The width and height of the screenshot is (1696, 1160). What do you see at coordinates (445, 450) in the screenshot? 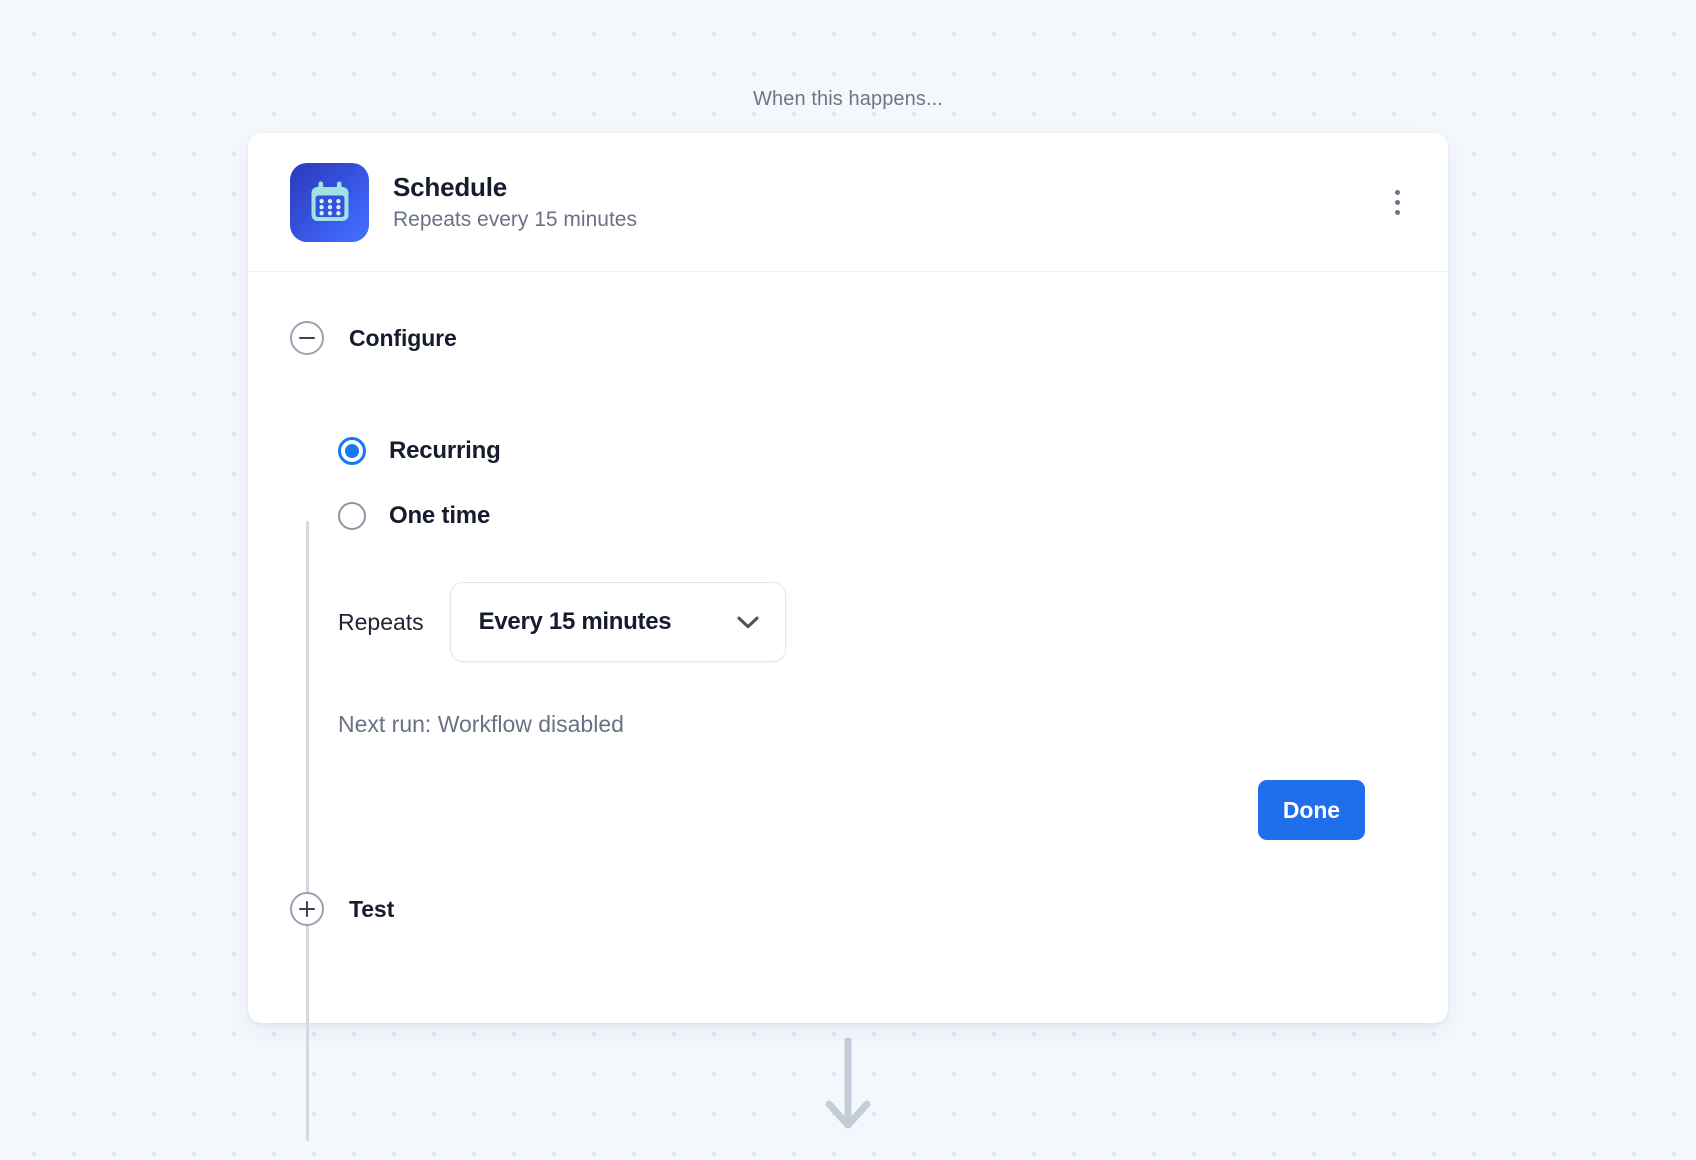
I see `radio-label-recurring: Recurring` at bounding box center [445, 450].